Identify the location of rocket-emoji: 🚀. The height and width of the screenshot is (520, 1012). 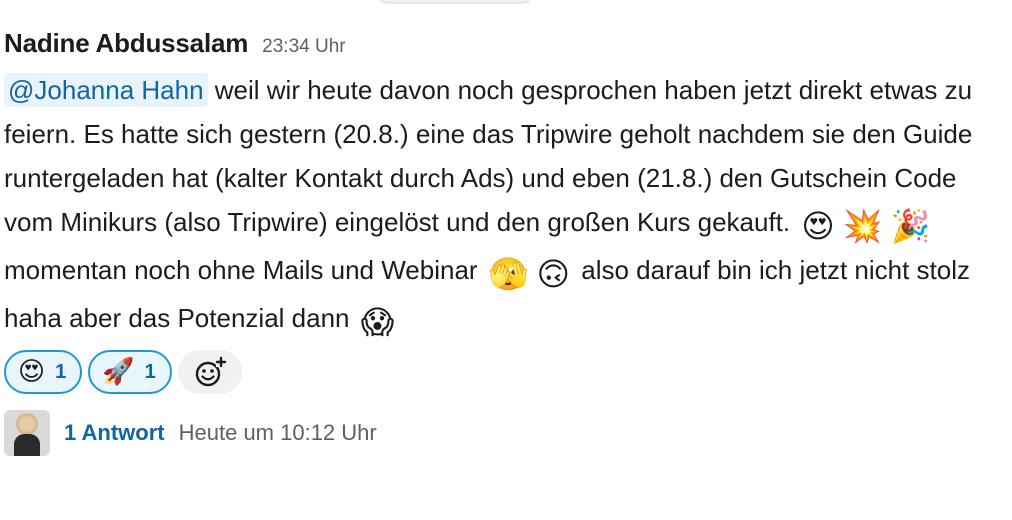
(118, 372).